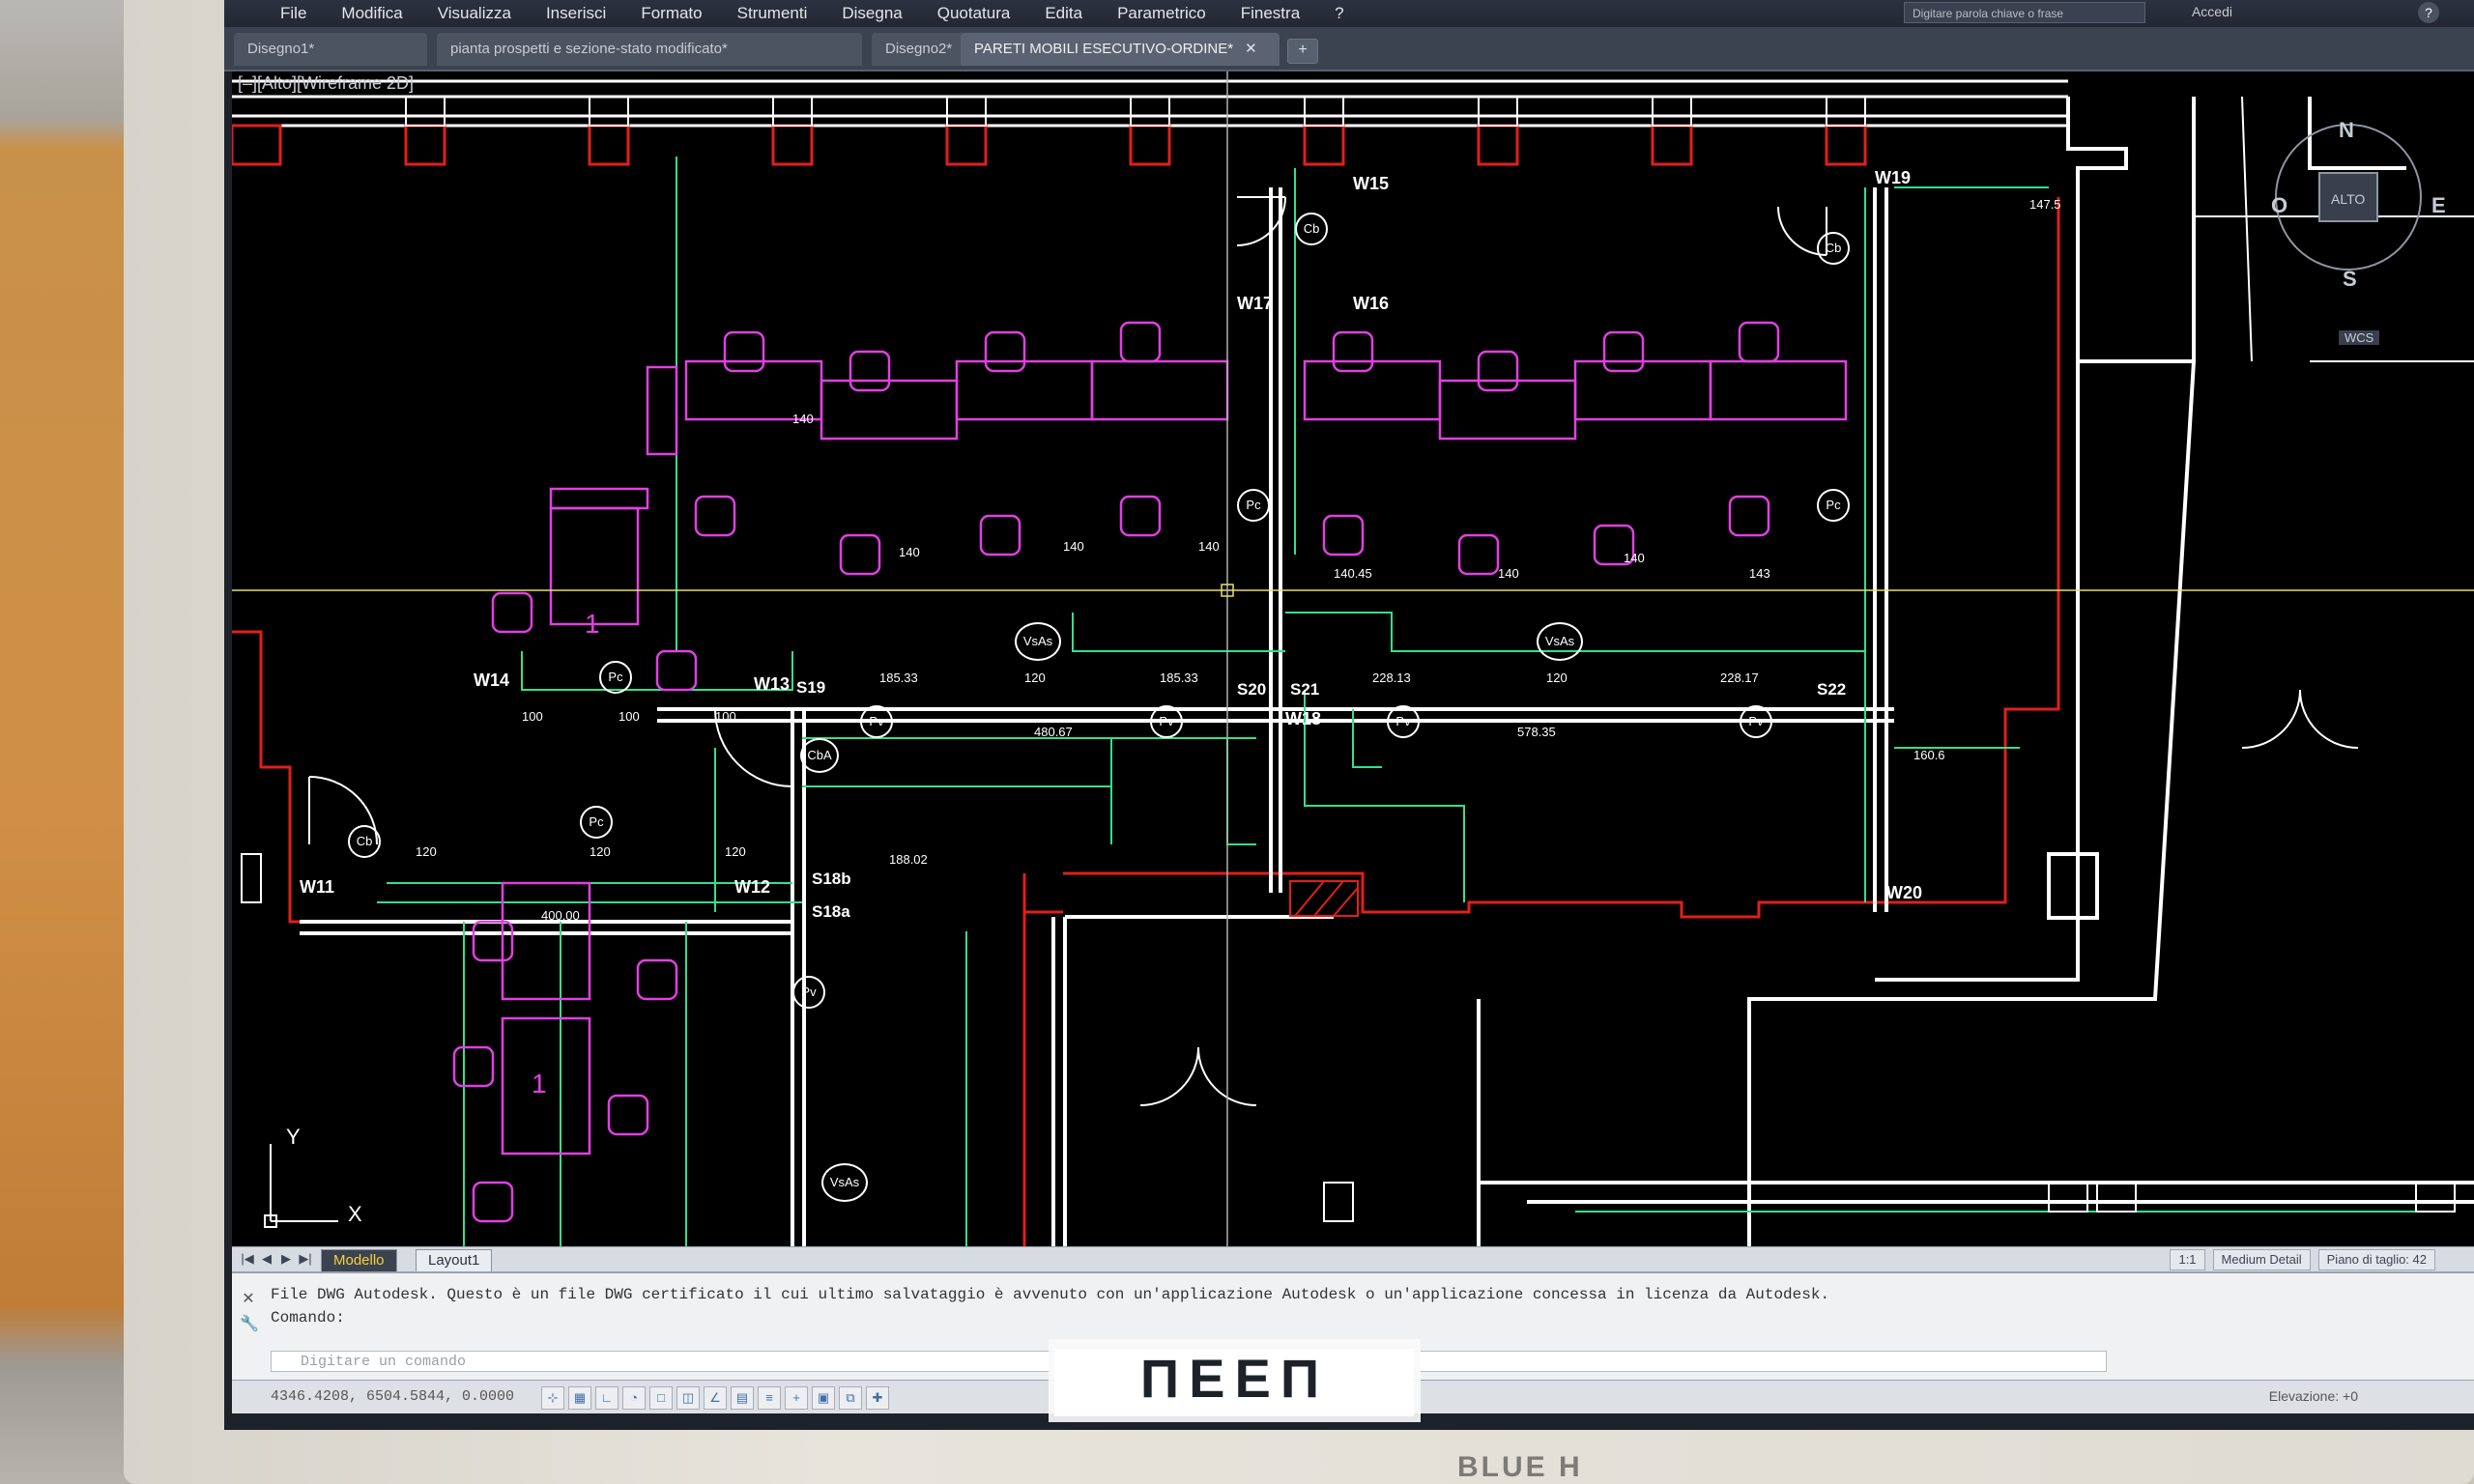 This screenshot has width=2474, height=1484. I want to click on last-layout-icon: ▶|, so click(306, 1259).